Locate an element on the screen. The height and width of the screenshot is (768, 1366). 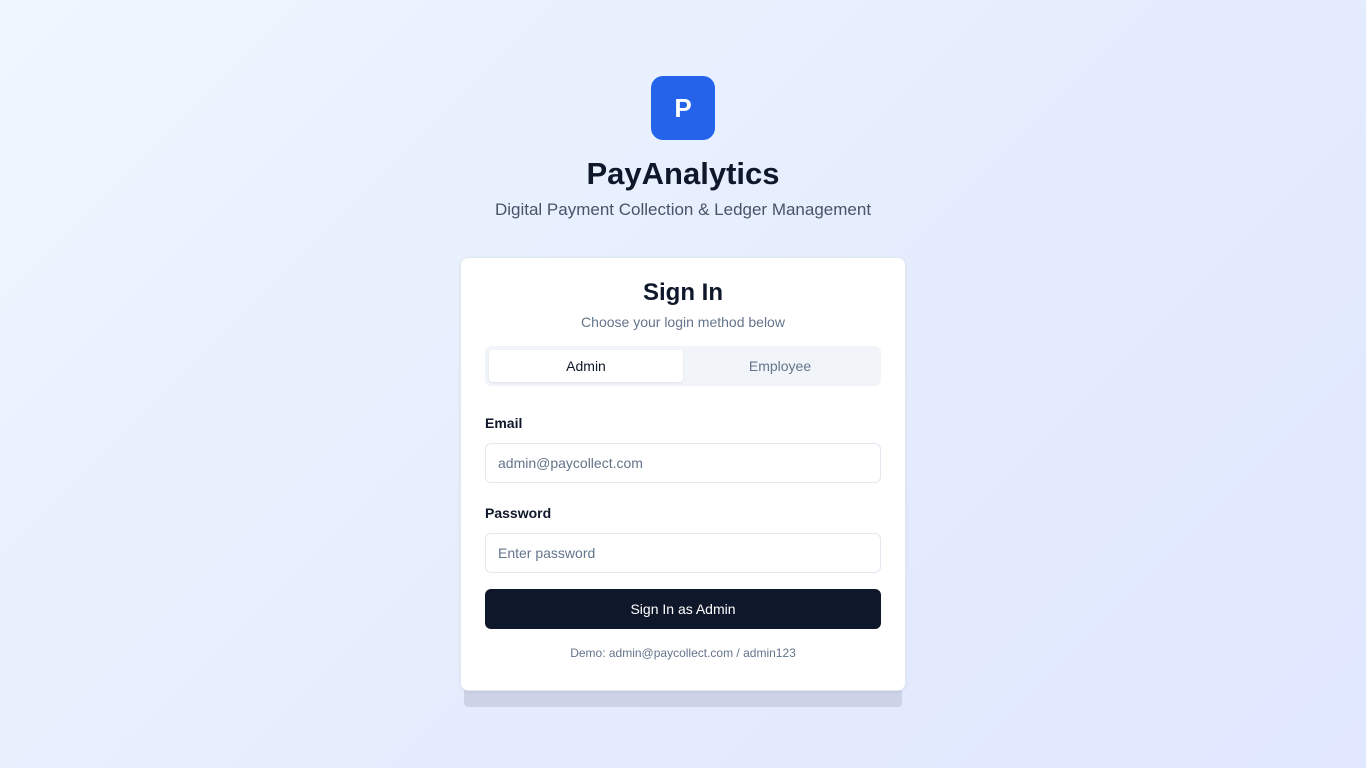
demo-credentials: Demo: admin@paycollect.com / admin123 is located at coordinates (683, 653).